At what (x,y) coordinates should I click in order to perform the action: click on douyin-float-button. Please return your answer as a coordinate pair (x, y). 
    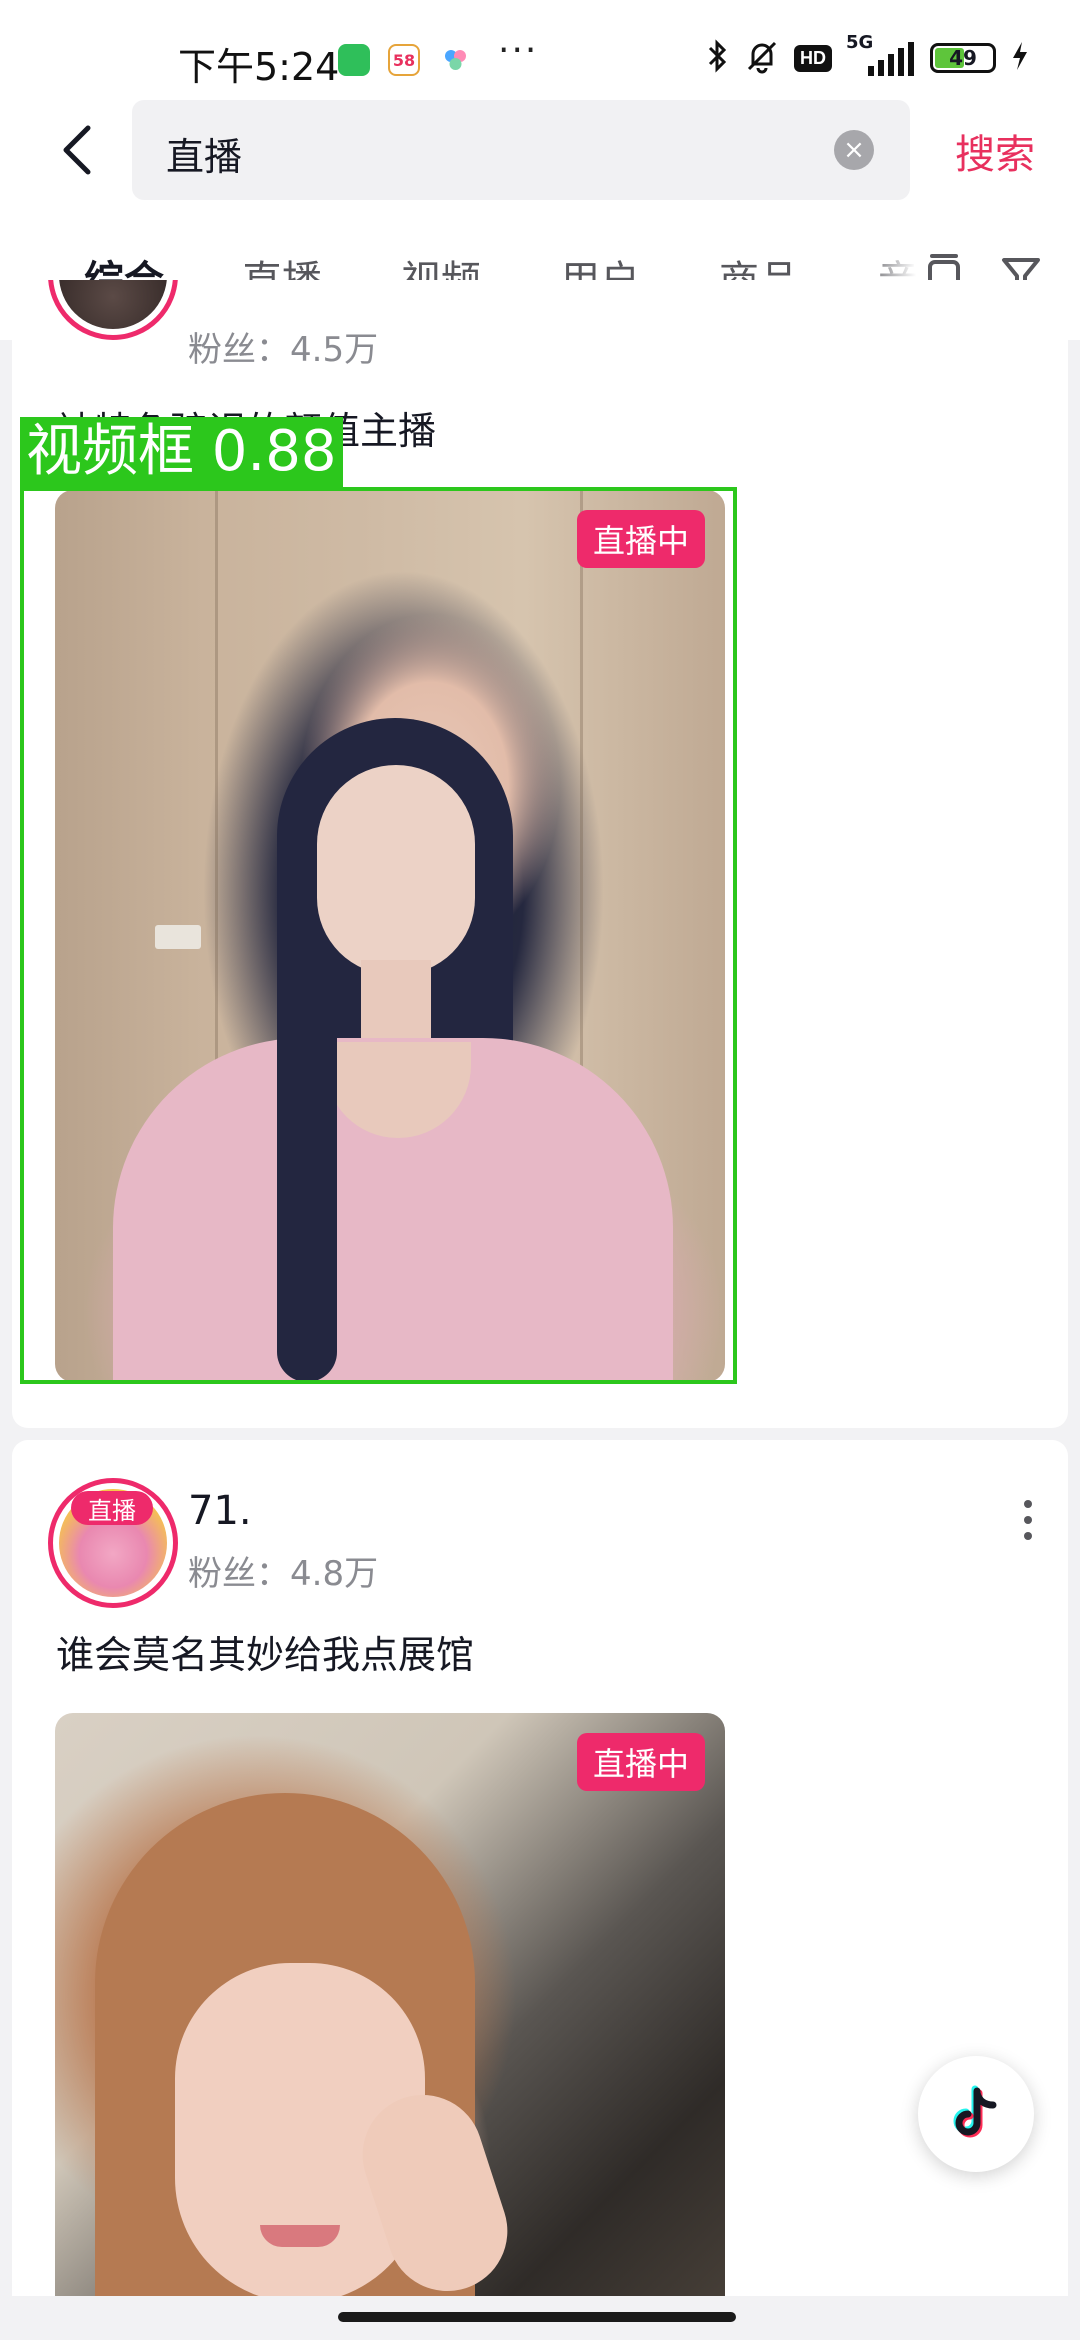
    Looking at the image, I should click on (976, 2114).